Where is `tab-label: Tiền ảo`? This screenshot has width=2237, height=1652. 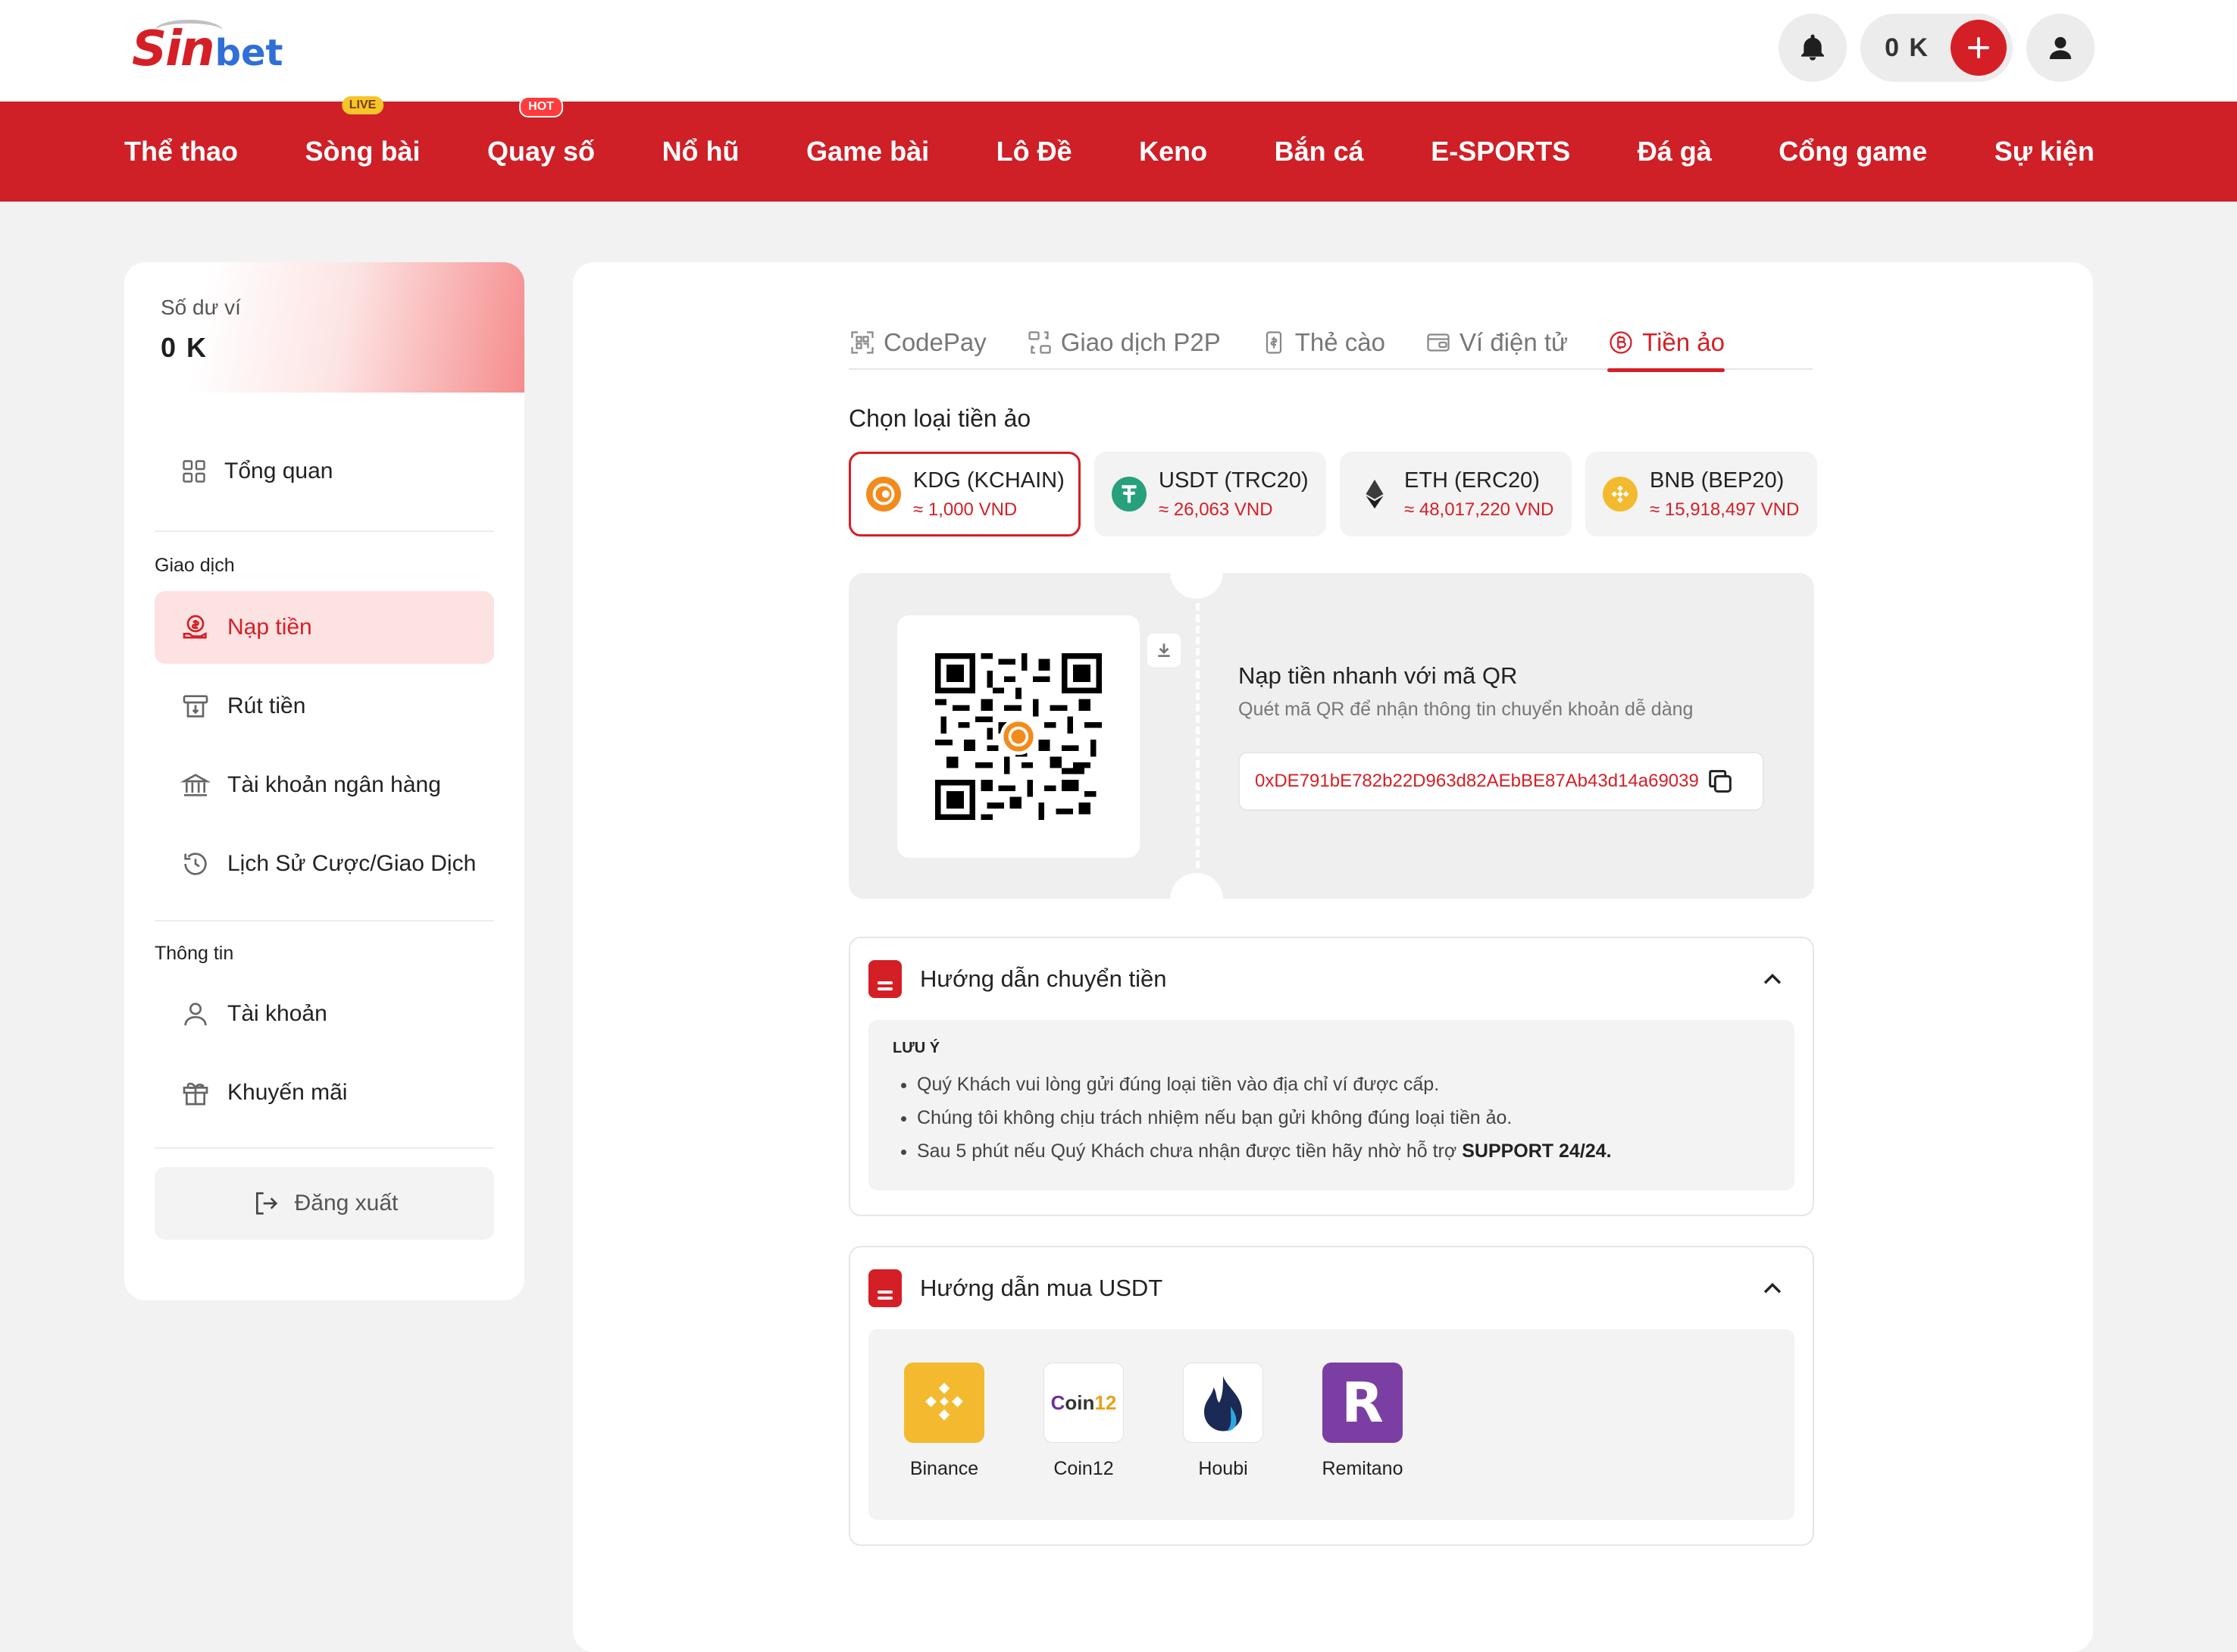 tab-label: Tiền ảo is located at coordinates (1683, 342).